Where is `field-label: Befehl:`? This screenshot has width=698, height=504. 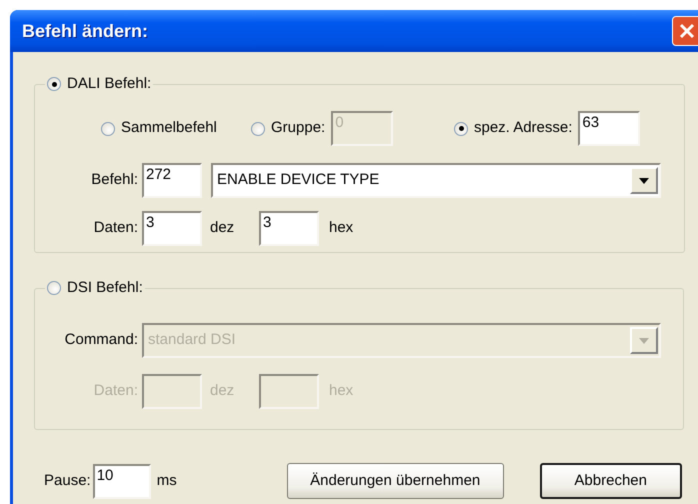
field-label: Befehl: is located at coordinates (114, 180).